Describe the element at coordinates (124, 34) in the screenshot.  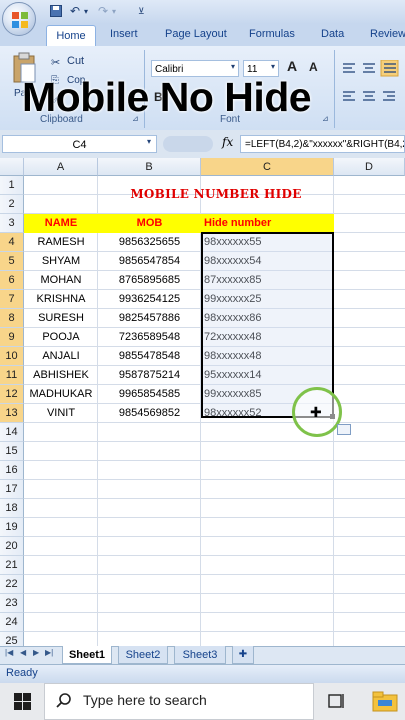
I see `tab-insert: Insert` at that location.